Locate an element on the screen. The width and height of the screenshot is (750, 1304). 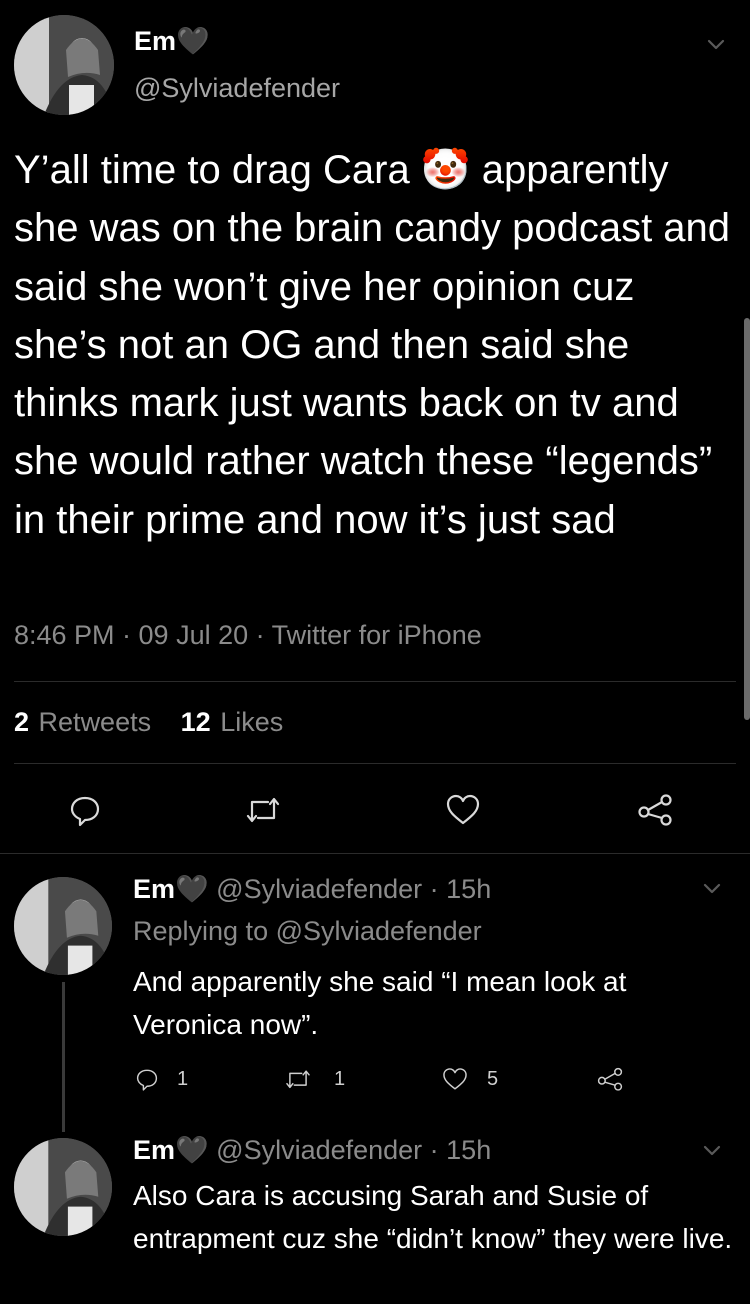
likes-label: Likes is located at coordinates (251, 722).